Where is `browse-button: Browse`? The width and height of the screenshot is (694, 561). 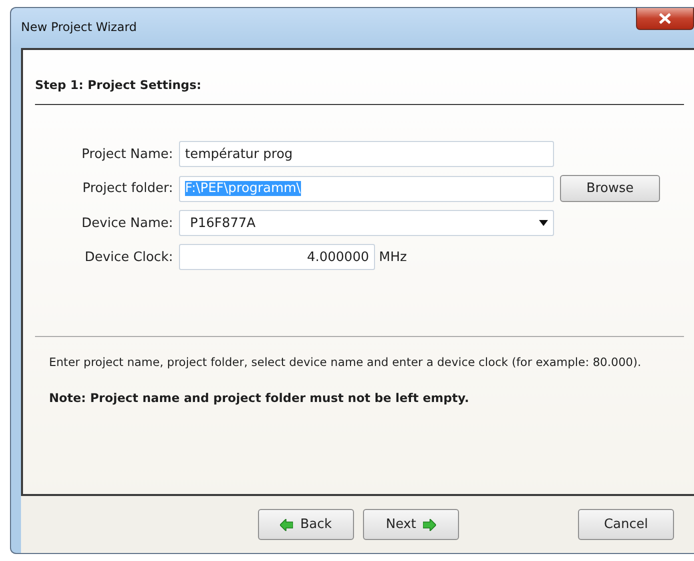
browse-button: Browse is located at coordinates (610, 188).